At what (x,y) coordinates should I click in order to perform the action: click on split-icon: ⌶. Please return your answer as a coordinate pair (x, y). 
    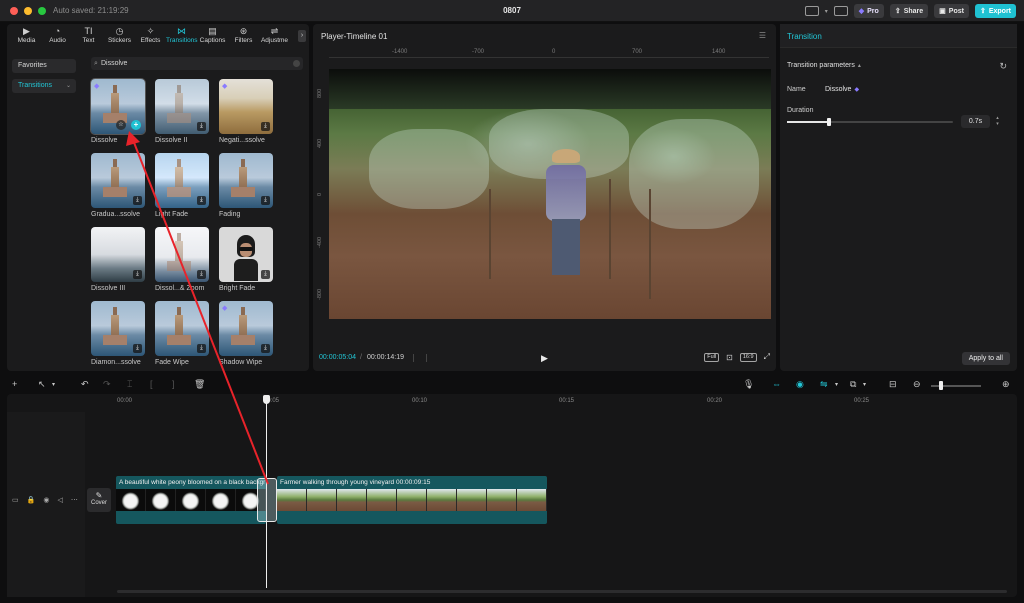
    Looking at the image, I should click on (129, 384).